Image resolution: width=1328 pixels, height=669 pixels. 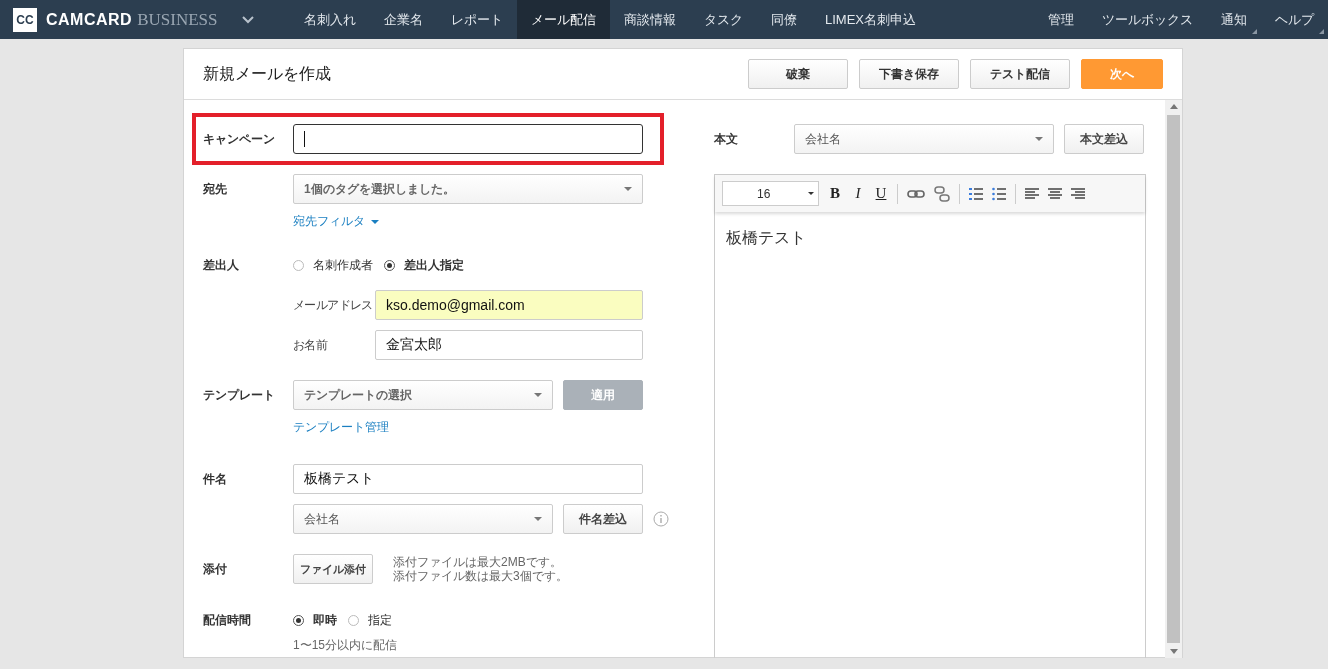 I want to click on attachment-note: 添付ファイルは最大2MBです。, so click(x=478, y=562).